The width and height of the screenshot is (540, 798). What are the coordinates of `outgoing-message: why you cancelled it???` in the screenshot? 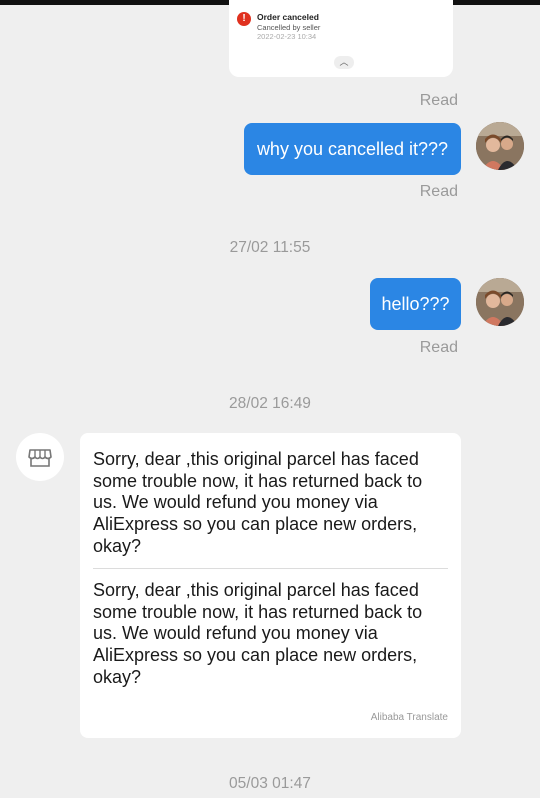 It's located at (352, 149).